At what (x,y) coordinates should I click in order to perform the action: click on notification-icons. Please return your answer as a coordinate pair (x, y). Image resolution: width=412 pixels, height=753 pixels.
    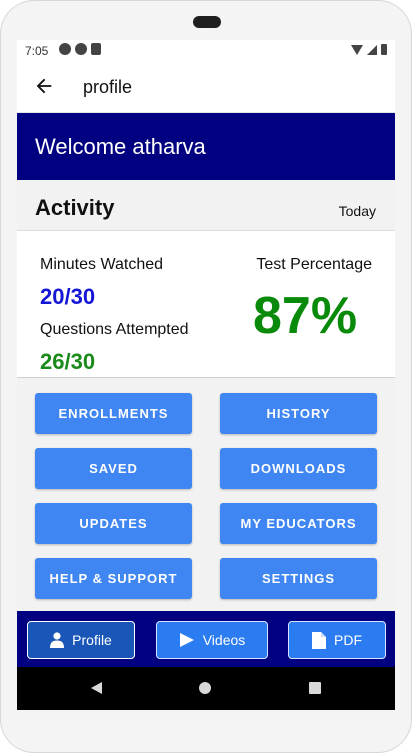
    Looking at the image, I should click on (80, 49).